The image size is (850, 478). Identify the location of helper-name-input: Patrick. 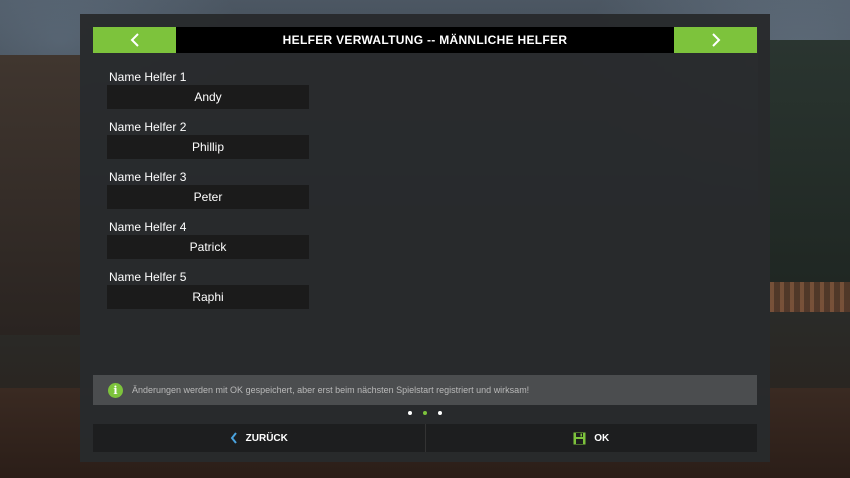
(208, 247).